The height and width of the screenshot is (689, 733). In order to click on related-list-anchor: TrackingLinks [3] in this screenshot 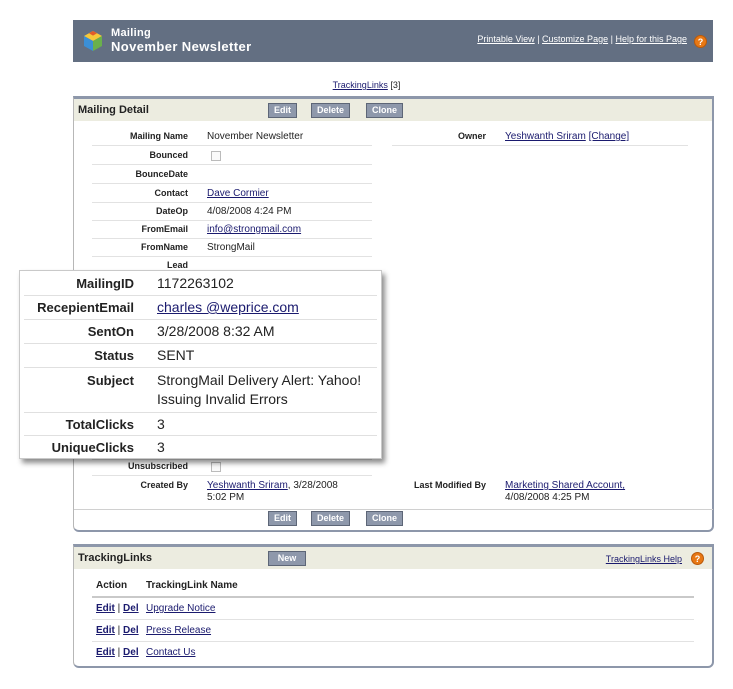, I will do `click(366, 85)`.